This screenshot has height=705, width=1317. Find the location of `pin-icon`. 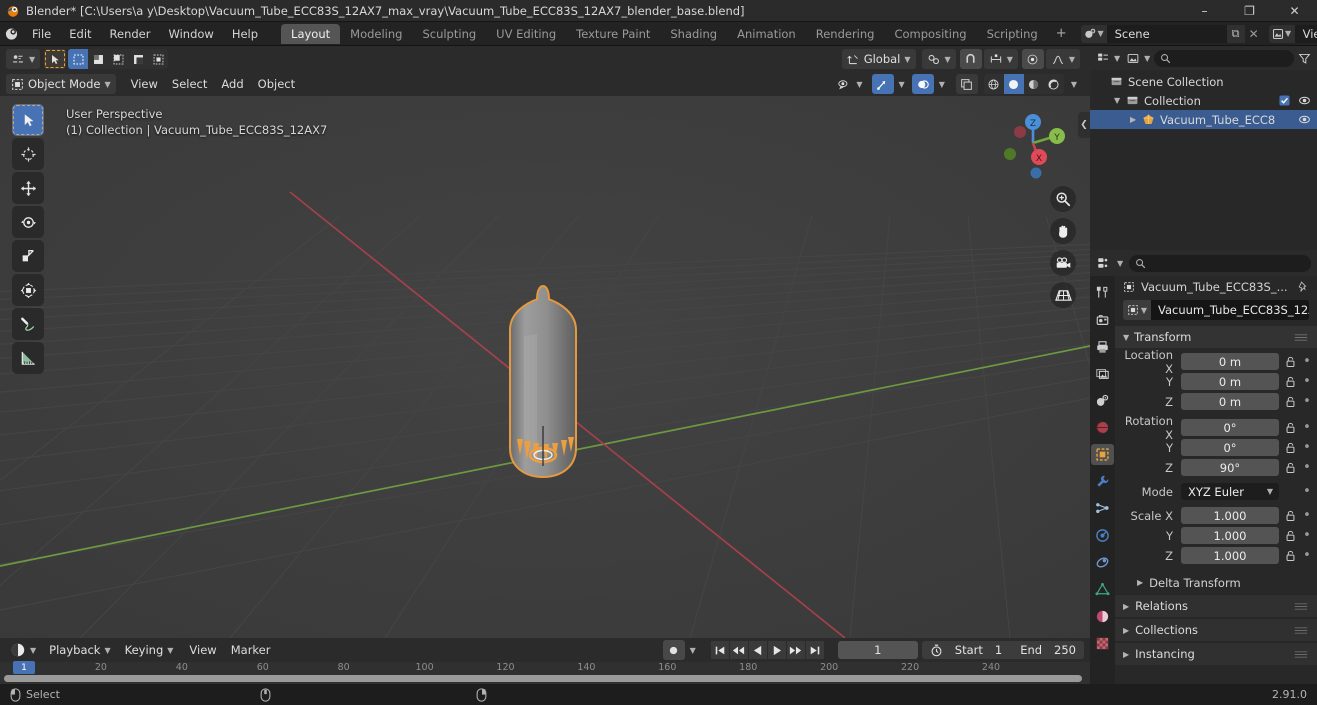

pin-icon is located at coordinates (1303, 287).